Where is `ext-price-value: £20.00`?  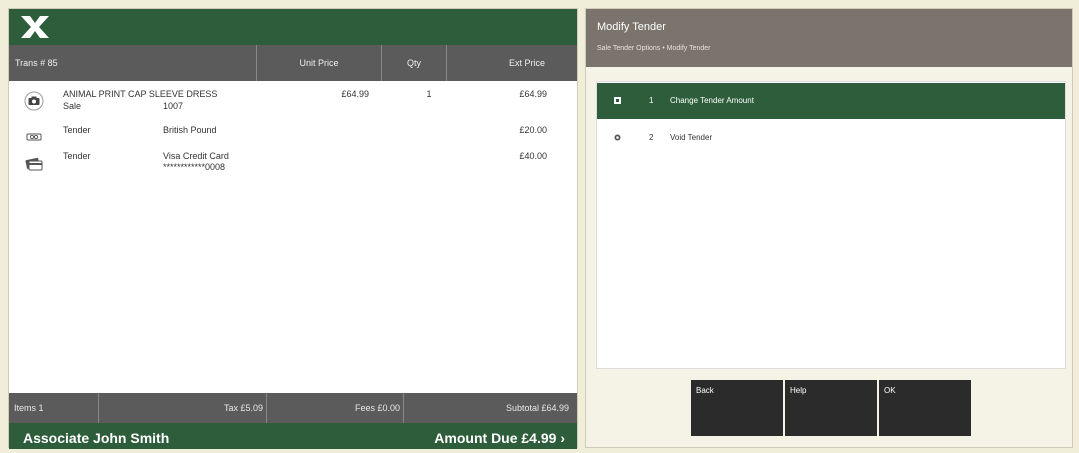
ext-price-value: £20.00 is located at coordinates (533, 130).